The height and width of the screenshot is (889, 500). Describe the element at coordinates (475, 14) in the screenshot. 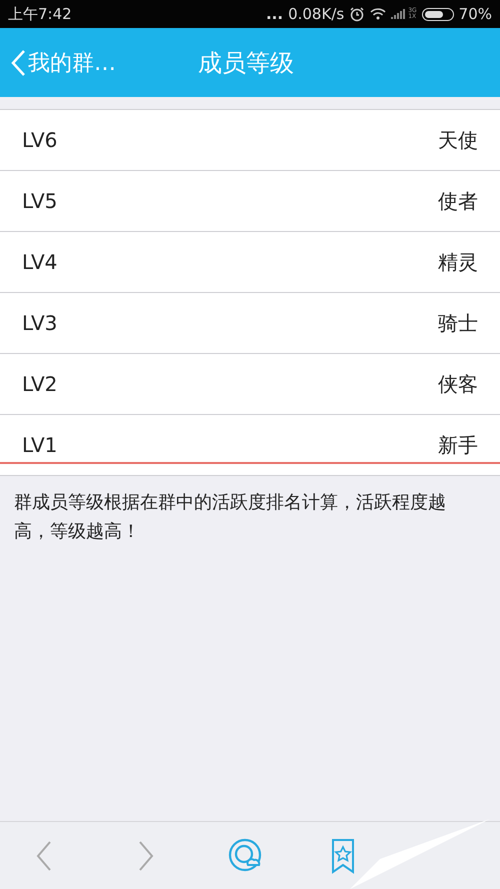

I see `battery-percent: 70%` at that location.